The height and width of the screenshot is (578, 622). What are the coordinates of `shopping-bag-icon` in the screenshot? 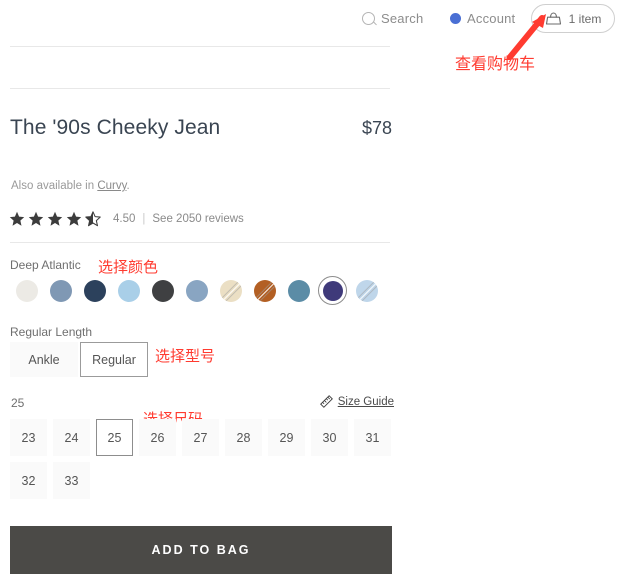 It's located at (553, 18).